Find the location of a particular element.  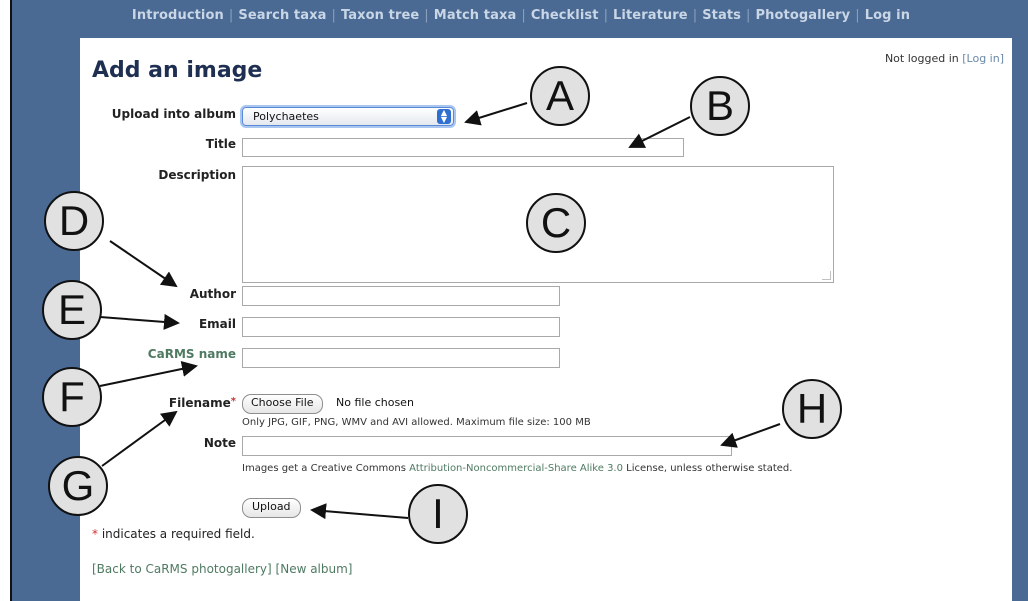

nav-checklist: Checklist is located at coordinates (565, 15).